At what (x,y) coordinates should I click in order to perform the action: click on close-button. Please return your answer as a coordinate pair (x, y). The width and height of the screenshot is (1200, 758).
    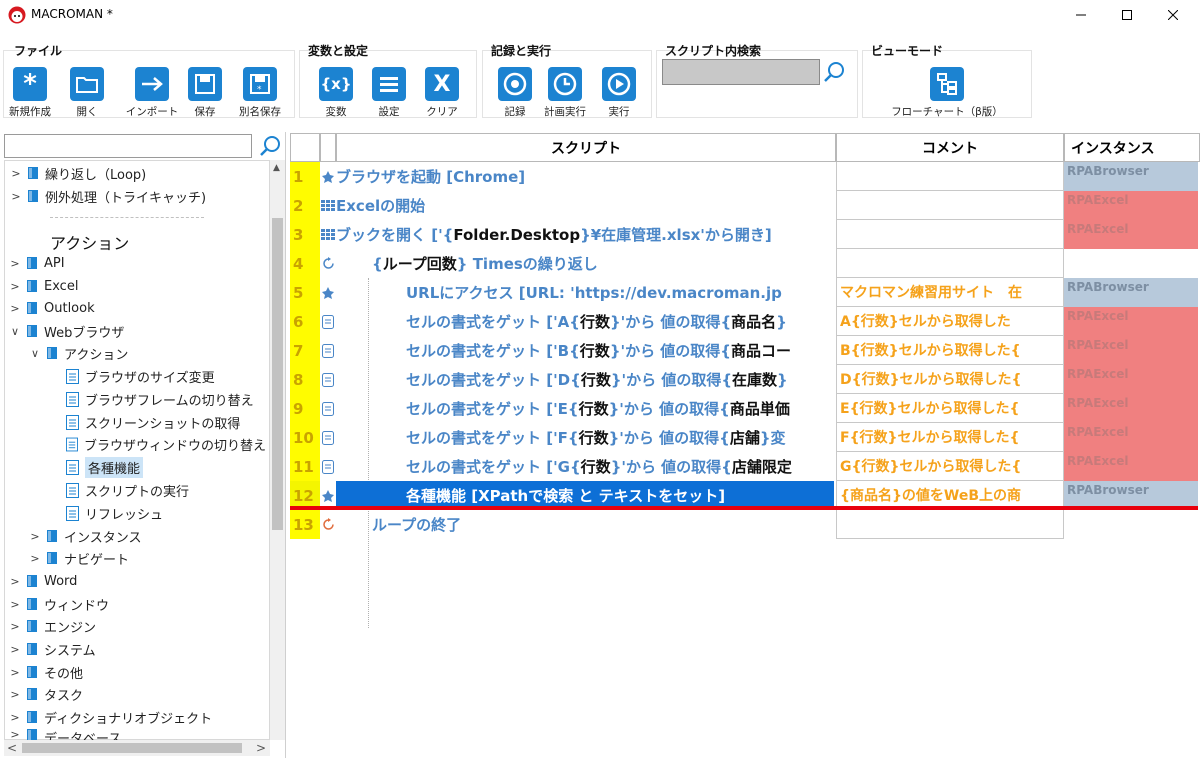
    Looking at the image, I should click on (1173, 15).